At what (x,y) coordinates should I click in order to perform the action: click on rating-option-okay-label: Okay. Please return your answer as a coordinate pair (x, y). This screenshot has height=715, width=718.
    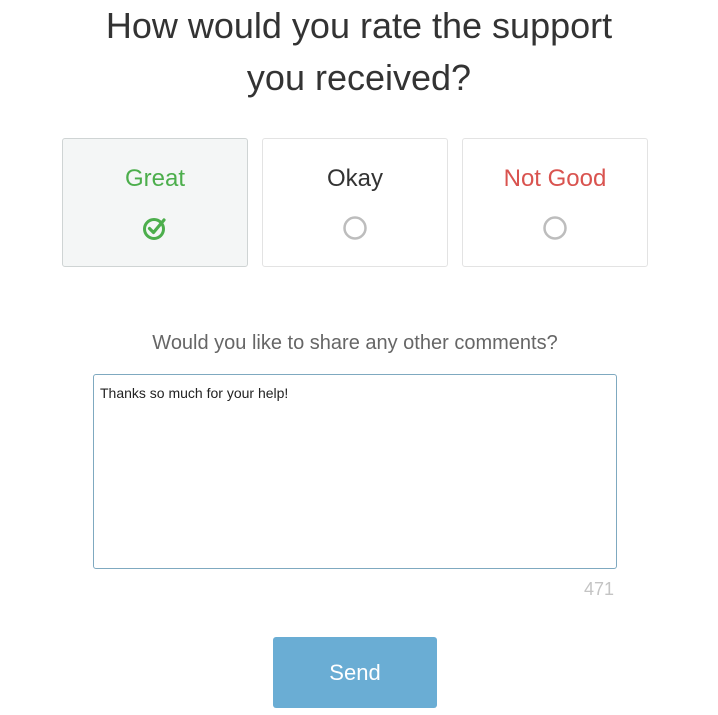
    Looking at the image, I should click on (354, 178).